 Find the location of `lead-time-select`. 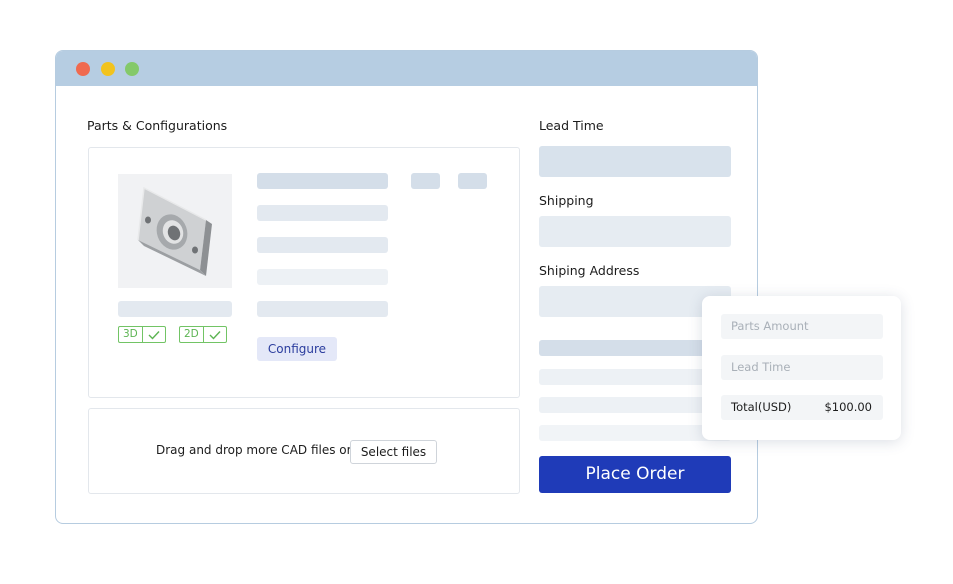

lead-time-select is located at coordinates (635, 161).